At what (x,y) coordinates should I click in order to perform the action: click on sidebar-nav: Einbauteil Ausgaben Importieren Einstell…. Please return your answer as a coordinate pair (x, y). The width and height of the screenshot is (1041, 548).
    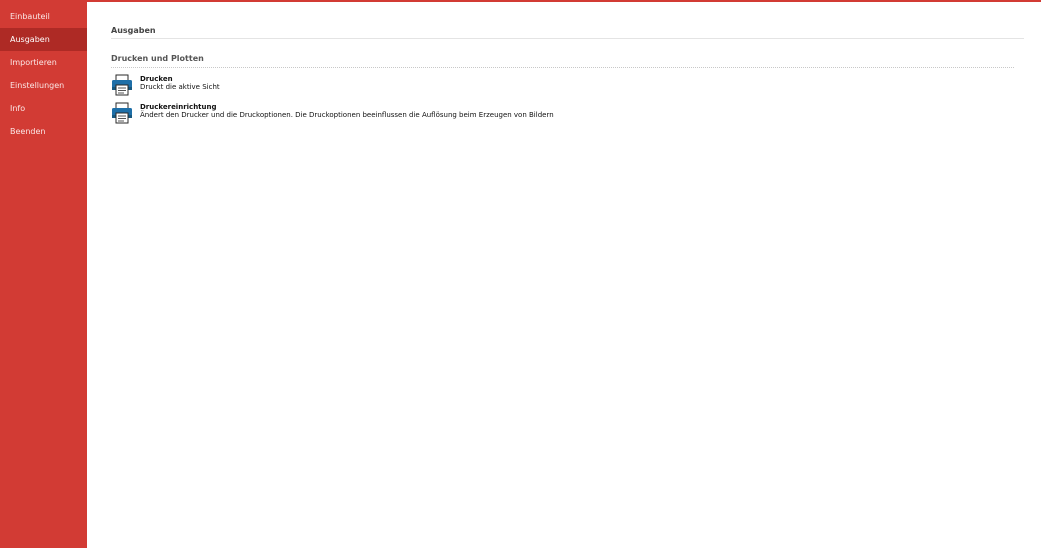
    Looking at the image, I should click on (43, 71).